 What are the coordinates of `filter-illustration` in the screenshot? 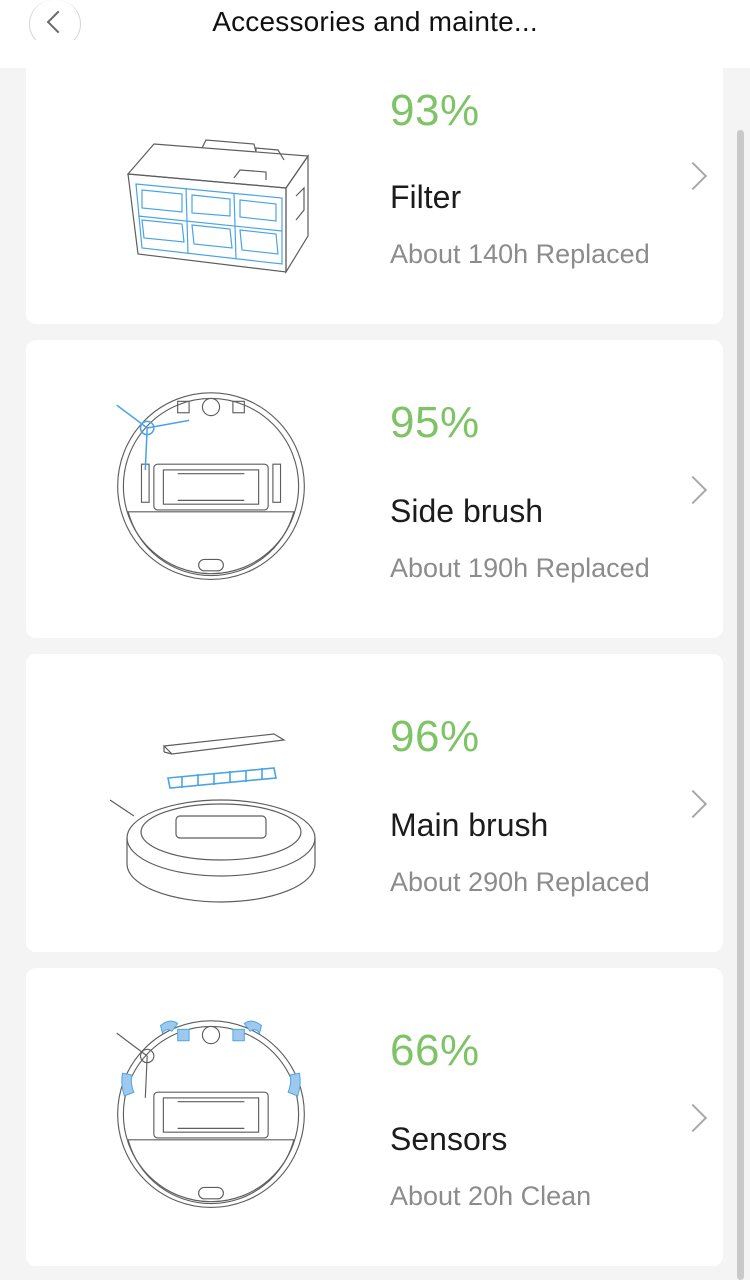 It's located at (218, 207).